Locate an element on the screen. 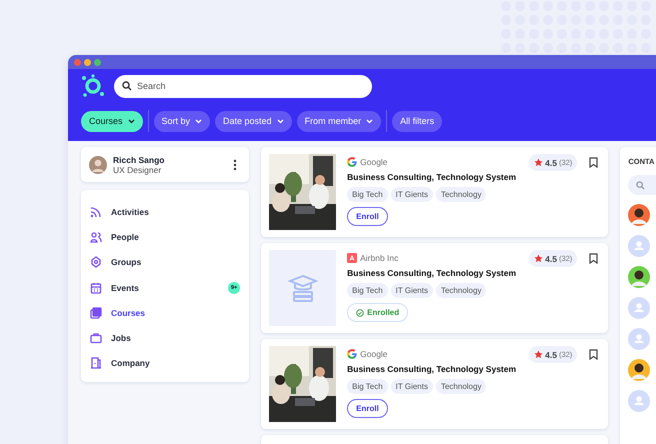 Image resolution: width=656 pixels, height=444 pixels. filter-chip: All filters is located at coordinates (417, 121).